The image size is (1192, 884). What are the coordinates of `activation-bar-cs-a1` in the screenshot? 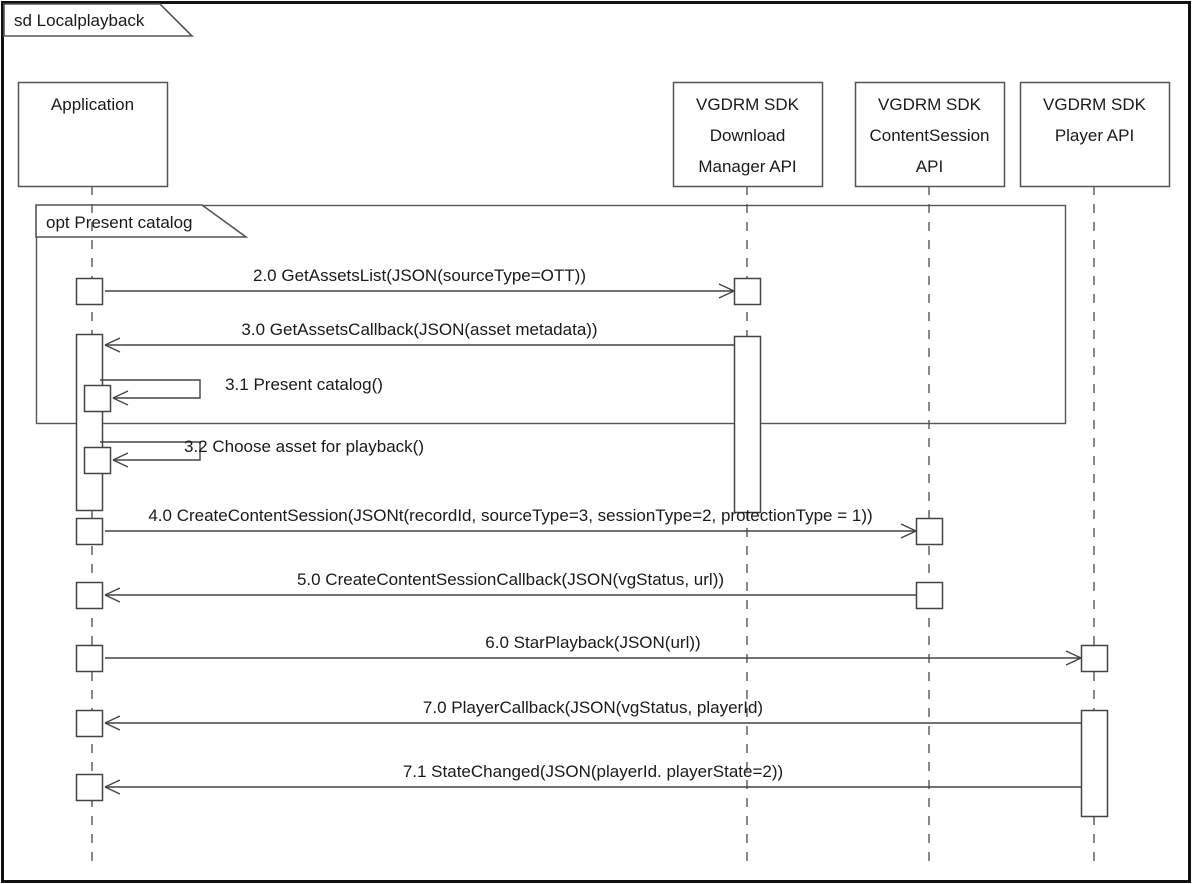 It's located at (929, 531).